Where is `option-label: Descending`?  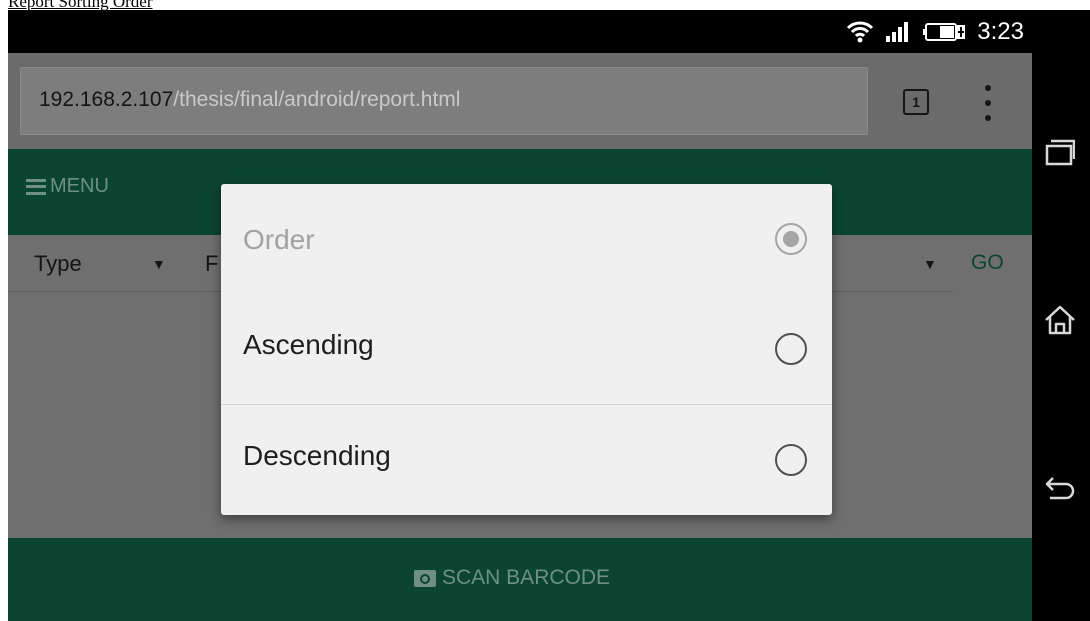
option-label: Descending is located at coordinates (317, 455).